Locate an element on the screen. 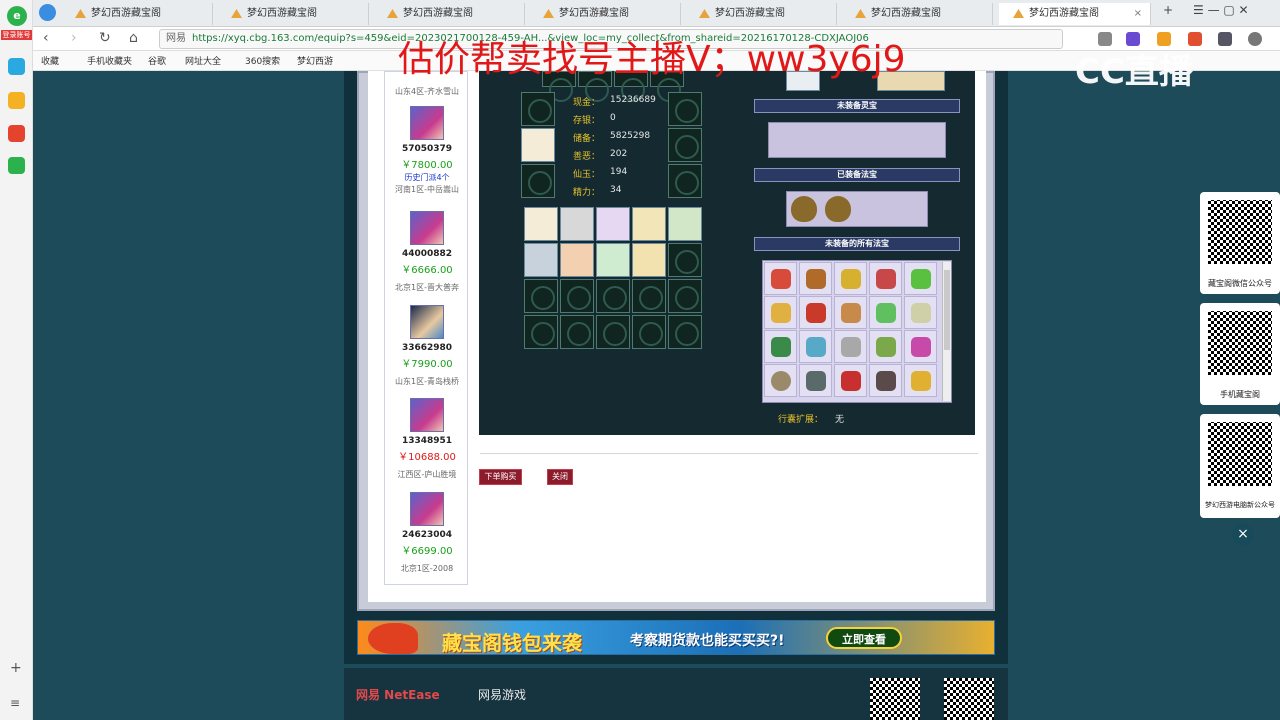 Image resolution: width=1280 pixels, height=720 pixels. close-button: 关闭 is located at coordinates (560, 477).